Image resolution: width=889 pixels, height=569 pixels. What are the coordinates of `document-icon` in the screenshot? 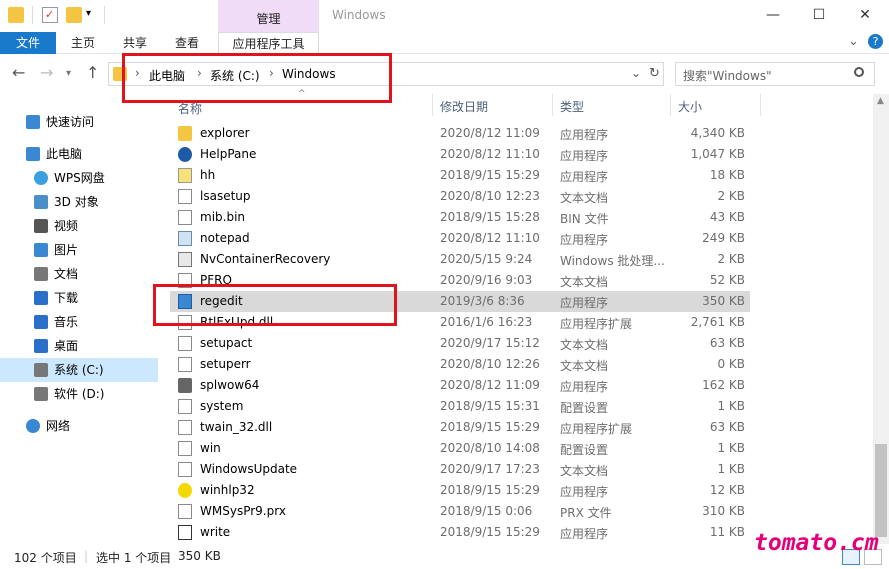 It's located at (41, 274).